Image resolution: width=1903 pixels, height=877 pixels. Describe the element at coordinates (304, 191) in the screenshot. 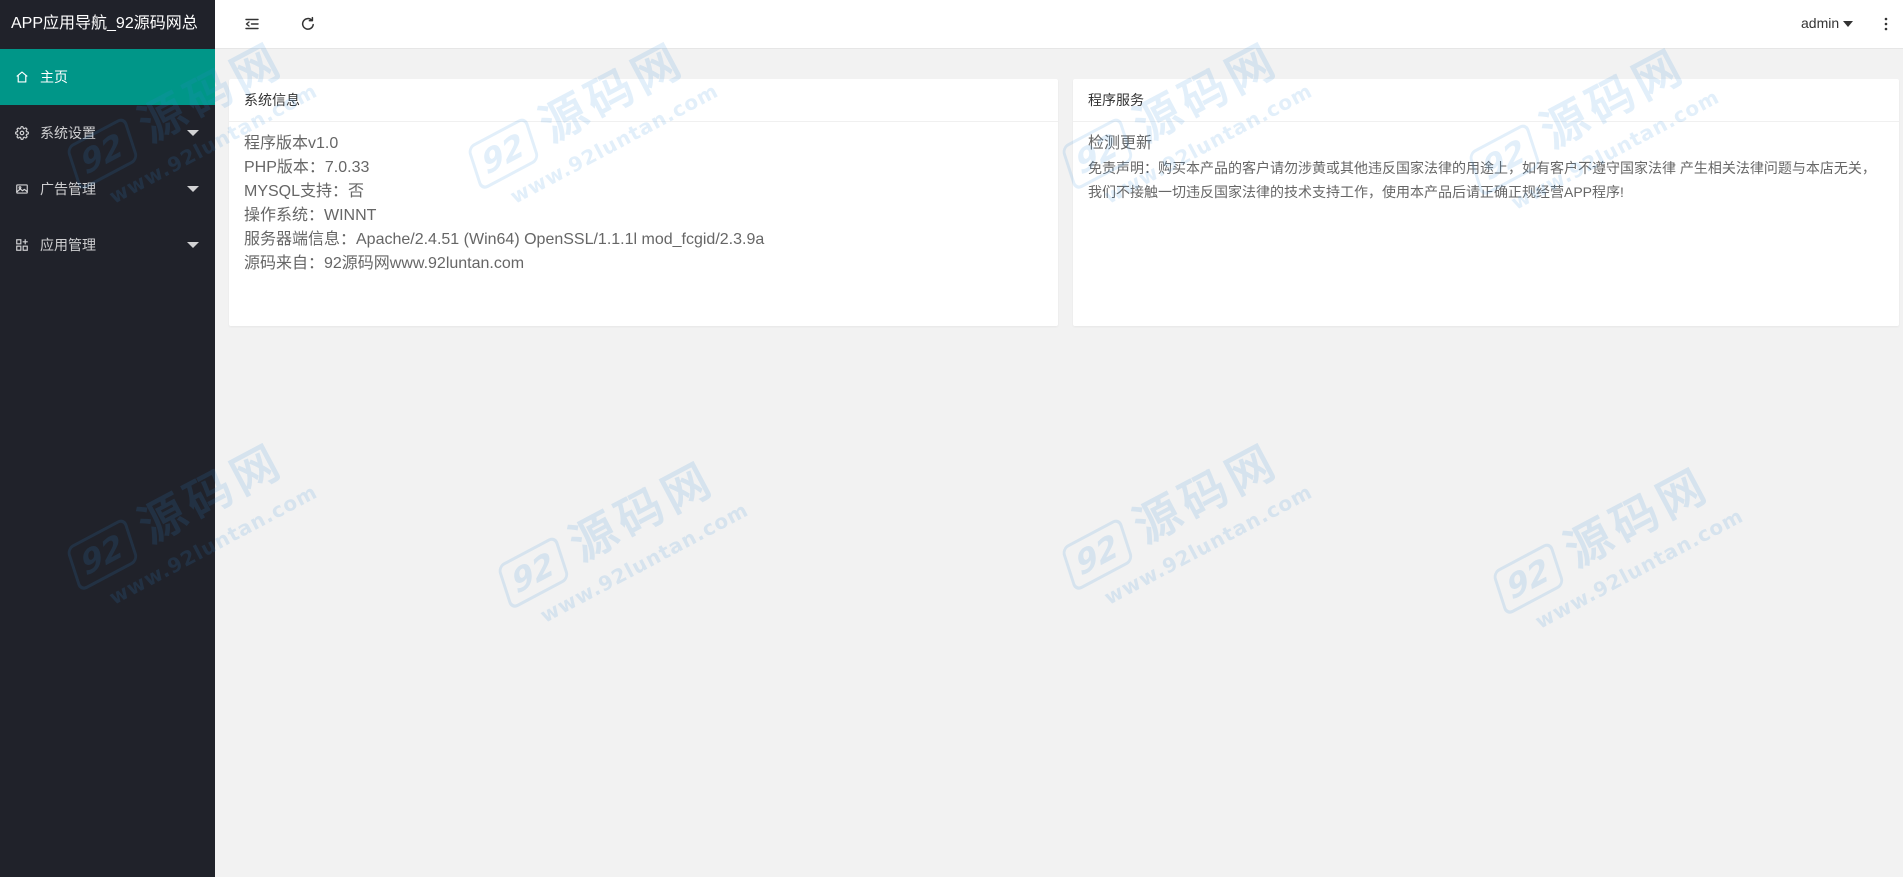

I see `mysql-support: MYSQL支持：否` at that location.